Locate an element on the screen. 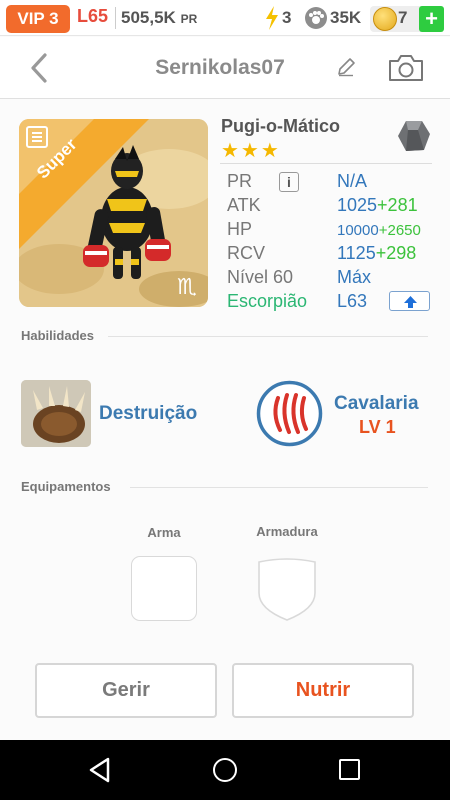 The height and width of the screenshot is (800, 450). power-value: 505,5K is located at coordinates (148, 17).